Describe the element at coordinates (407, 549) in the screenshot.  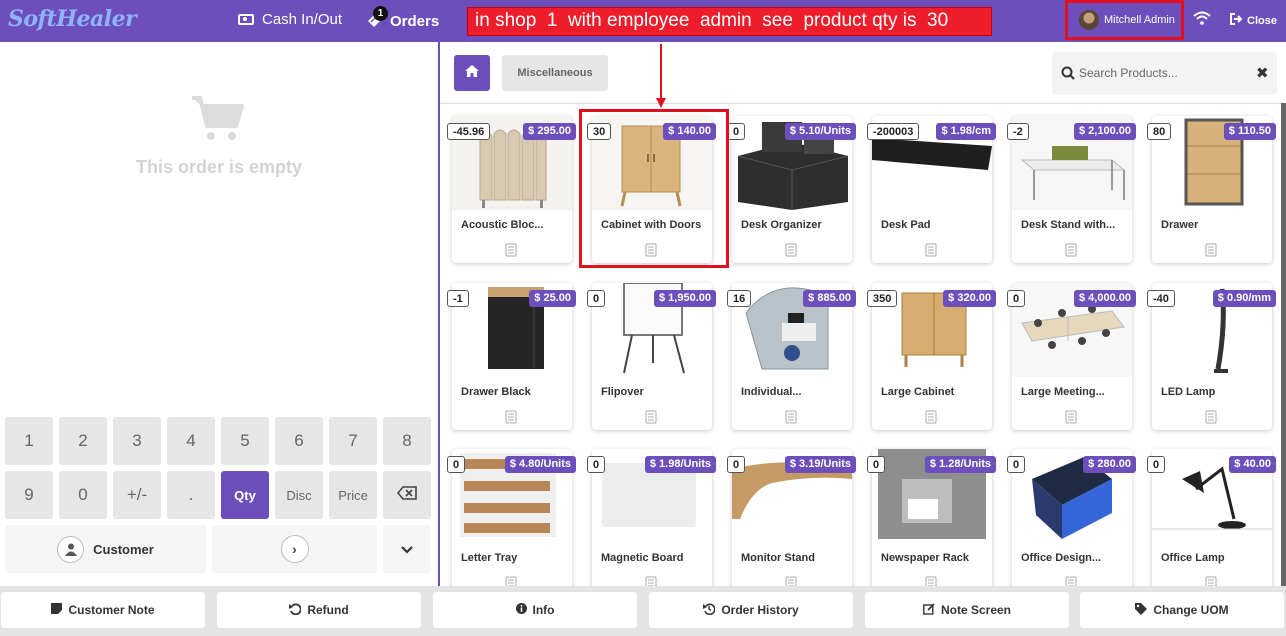
I see `more-options-button` at that location.